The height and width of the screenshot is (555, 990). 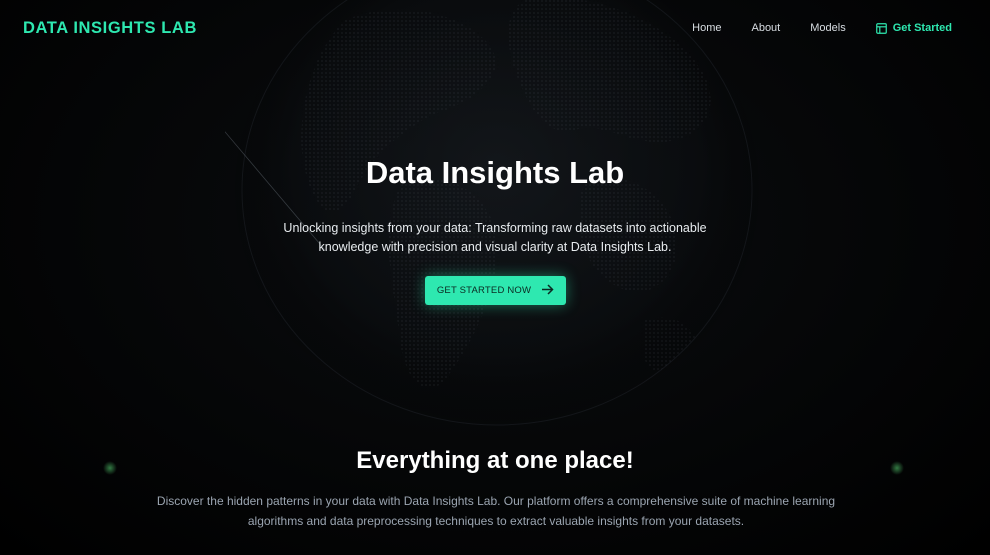 I want to click on hero-title: Data Insights Lab, so click(x=495, y=172).